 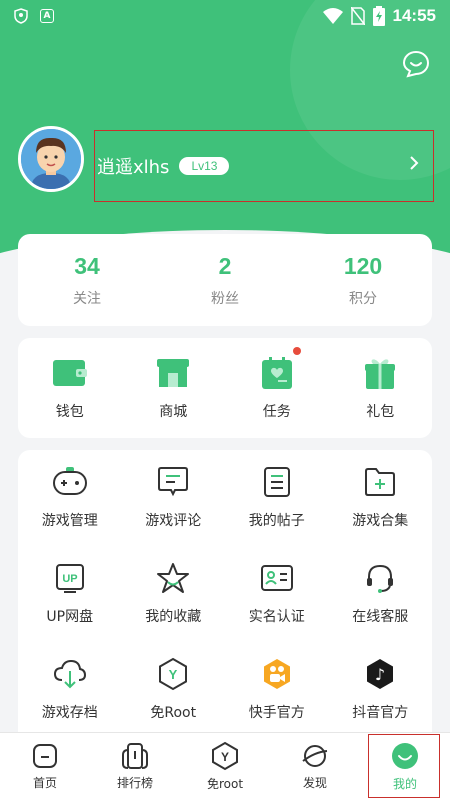 What do you see at coordinates (276, 578) in the screenshot?
I see `id-card-icon` at bounding box center [276, 578].